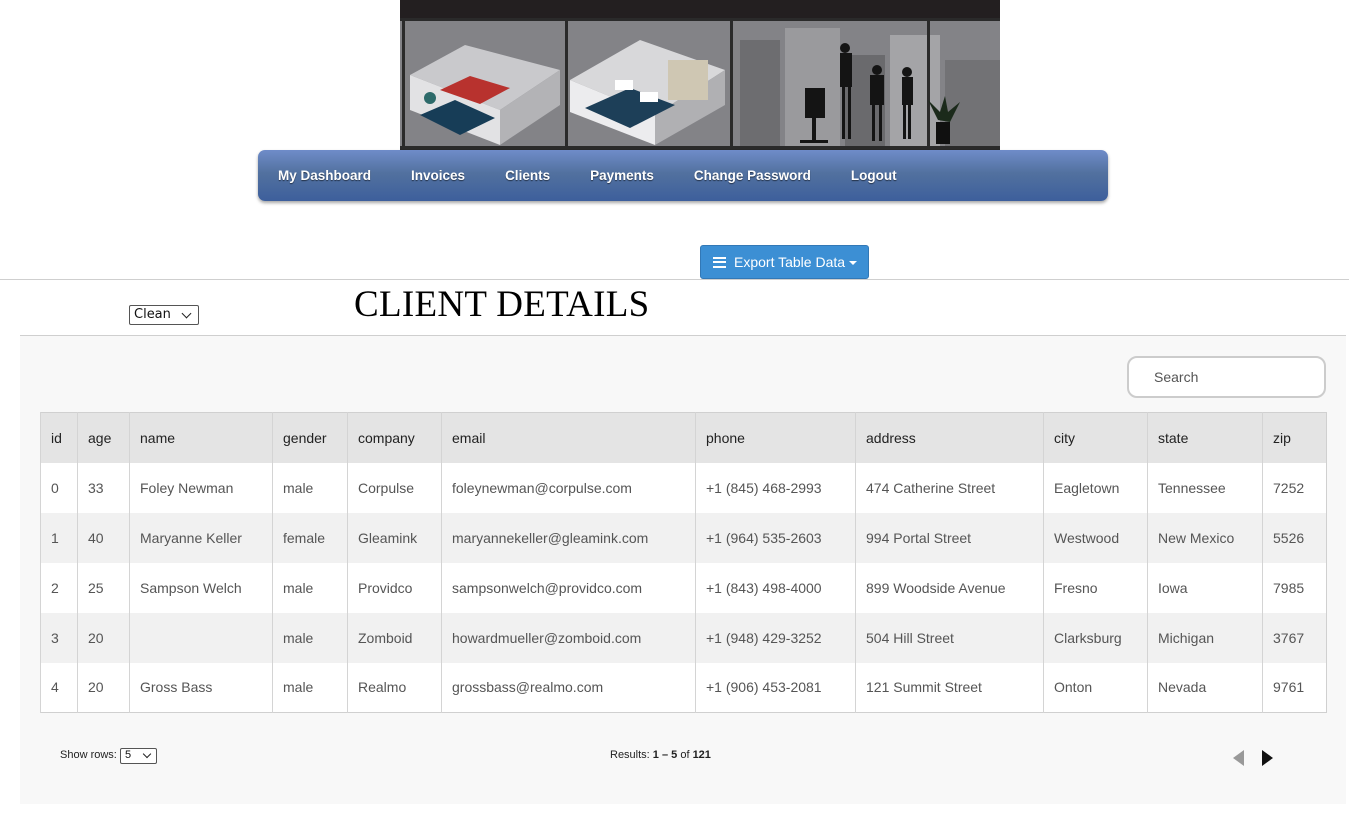  I want to click on nav-item-my-dashboard: My Dashboard, so click(324, 175).